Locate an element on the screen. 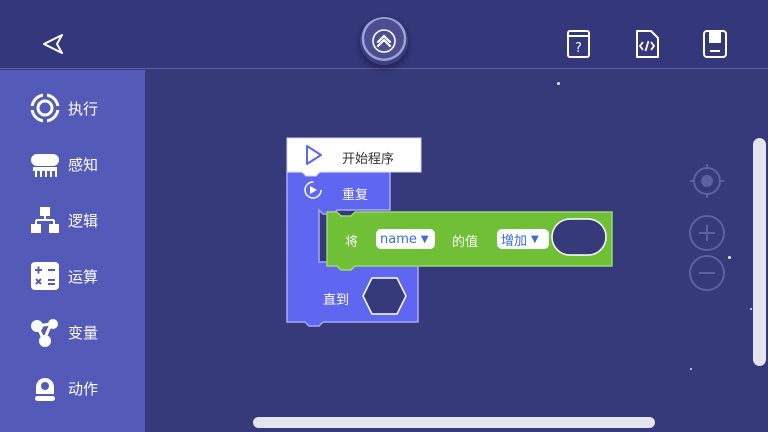 Image resolution: width=768 pixels, height=432 pixels. until-label: 直到 is located at coordinates (336, 300).